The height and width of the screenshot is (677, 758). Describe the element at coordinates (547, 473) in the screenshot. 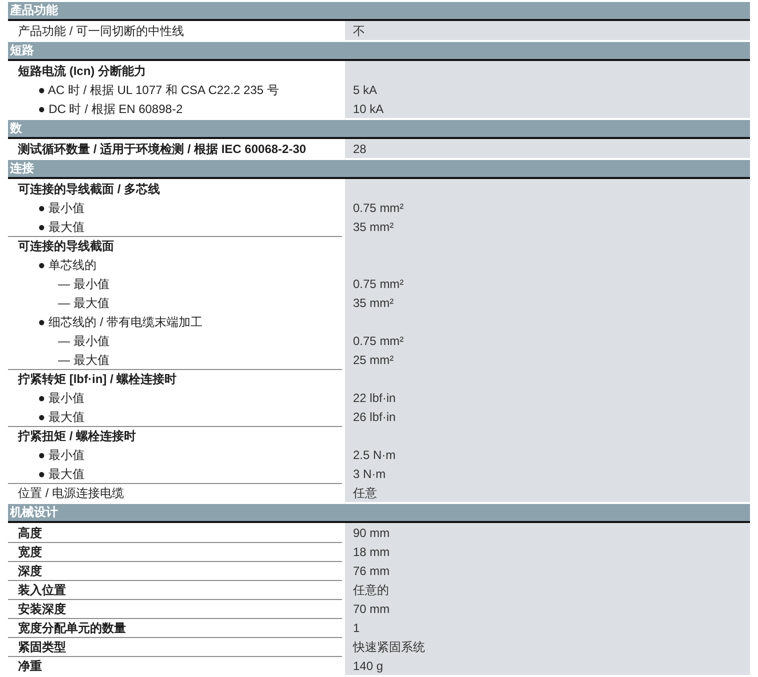

I see `spec-value: 3 N·m` at that location.